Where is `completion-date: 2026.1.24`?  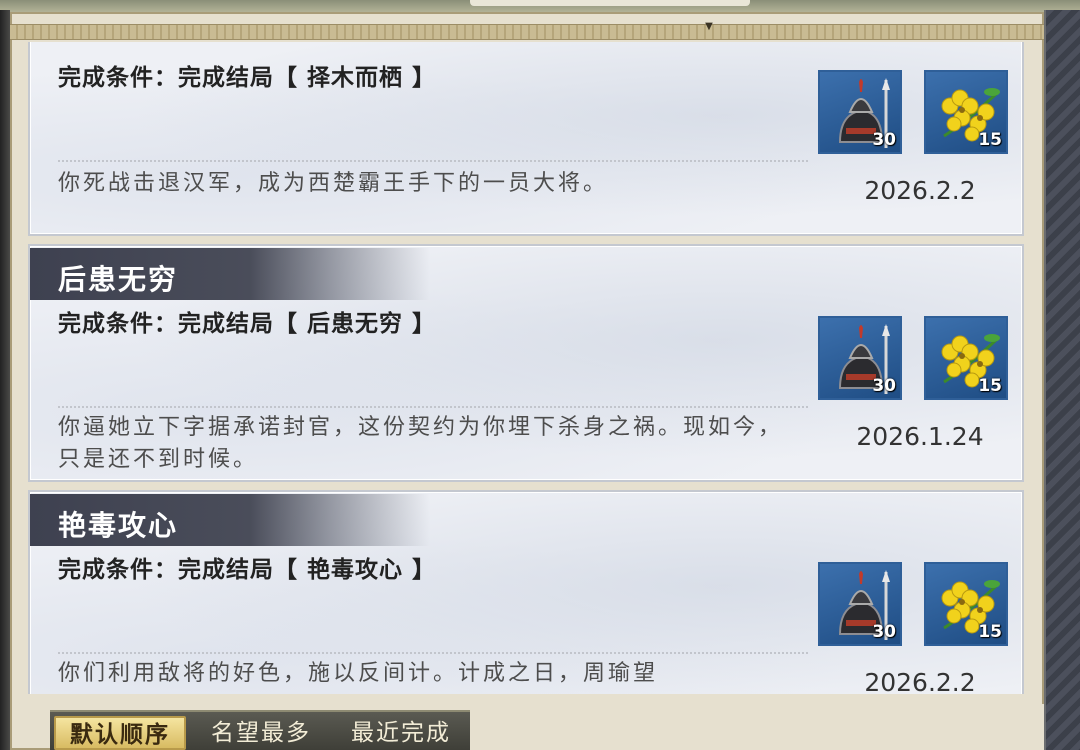 completion-date: 2026.1.24 is located at coordinates (920, 436).